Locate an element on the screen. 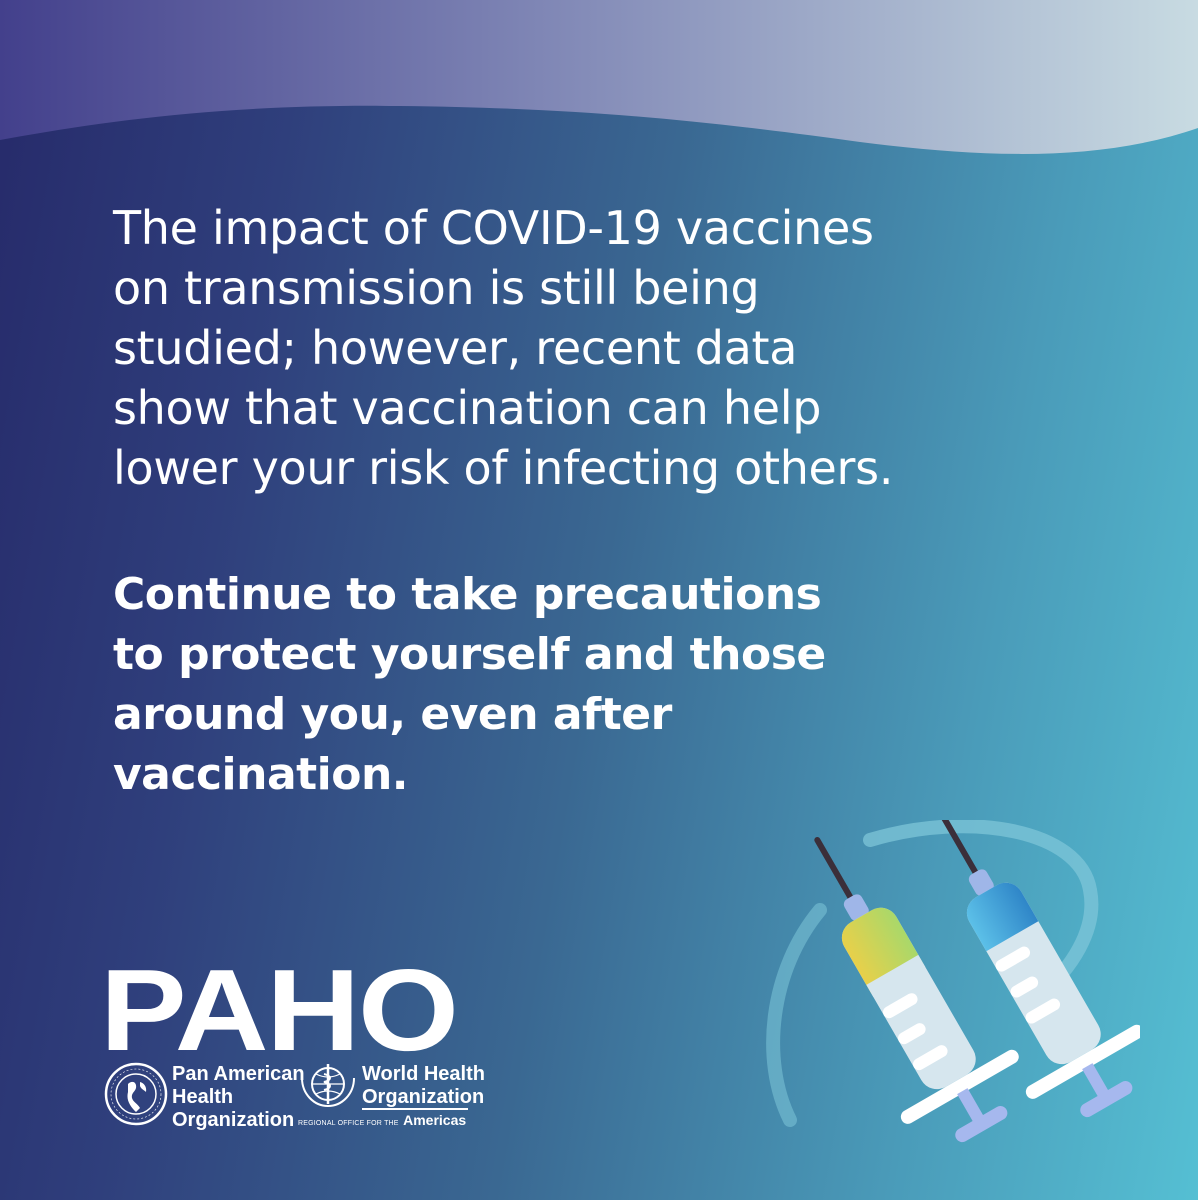 The height and width of the screenshot is (1200, 1198). body-line: studied; however, recent data is located at coordinates (455, 348).